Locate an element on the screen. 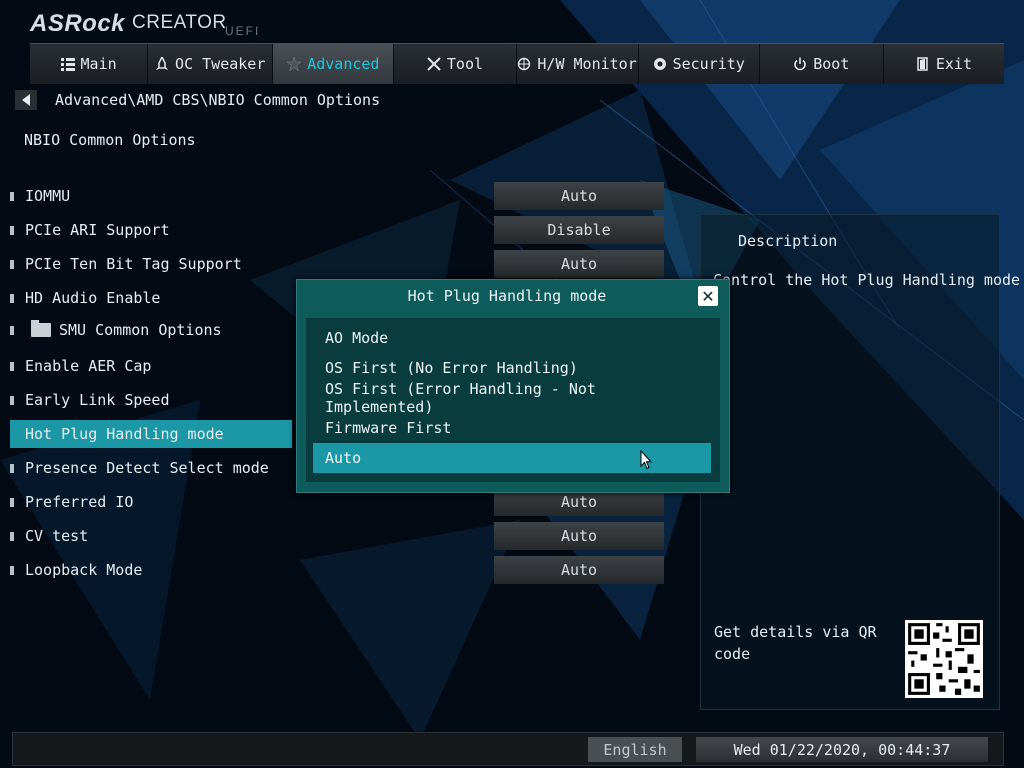 The height and width of the screenshot is (768, 1024). logo-brand: ASRock is located at coordinates (78, 23).